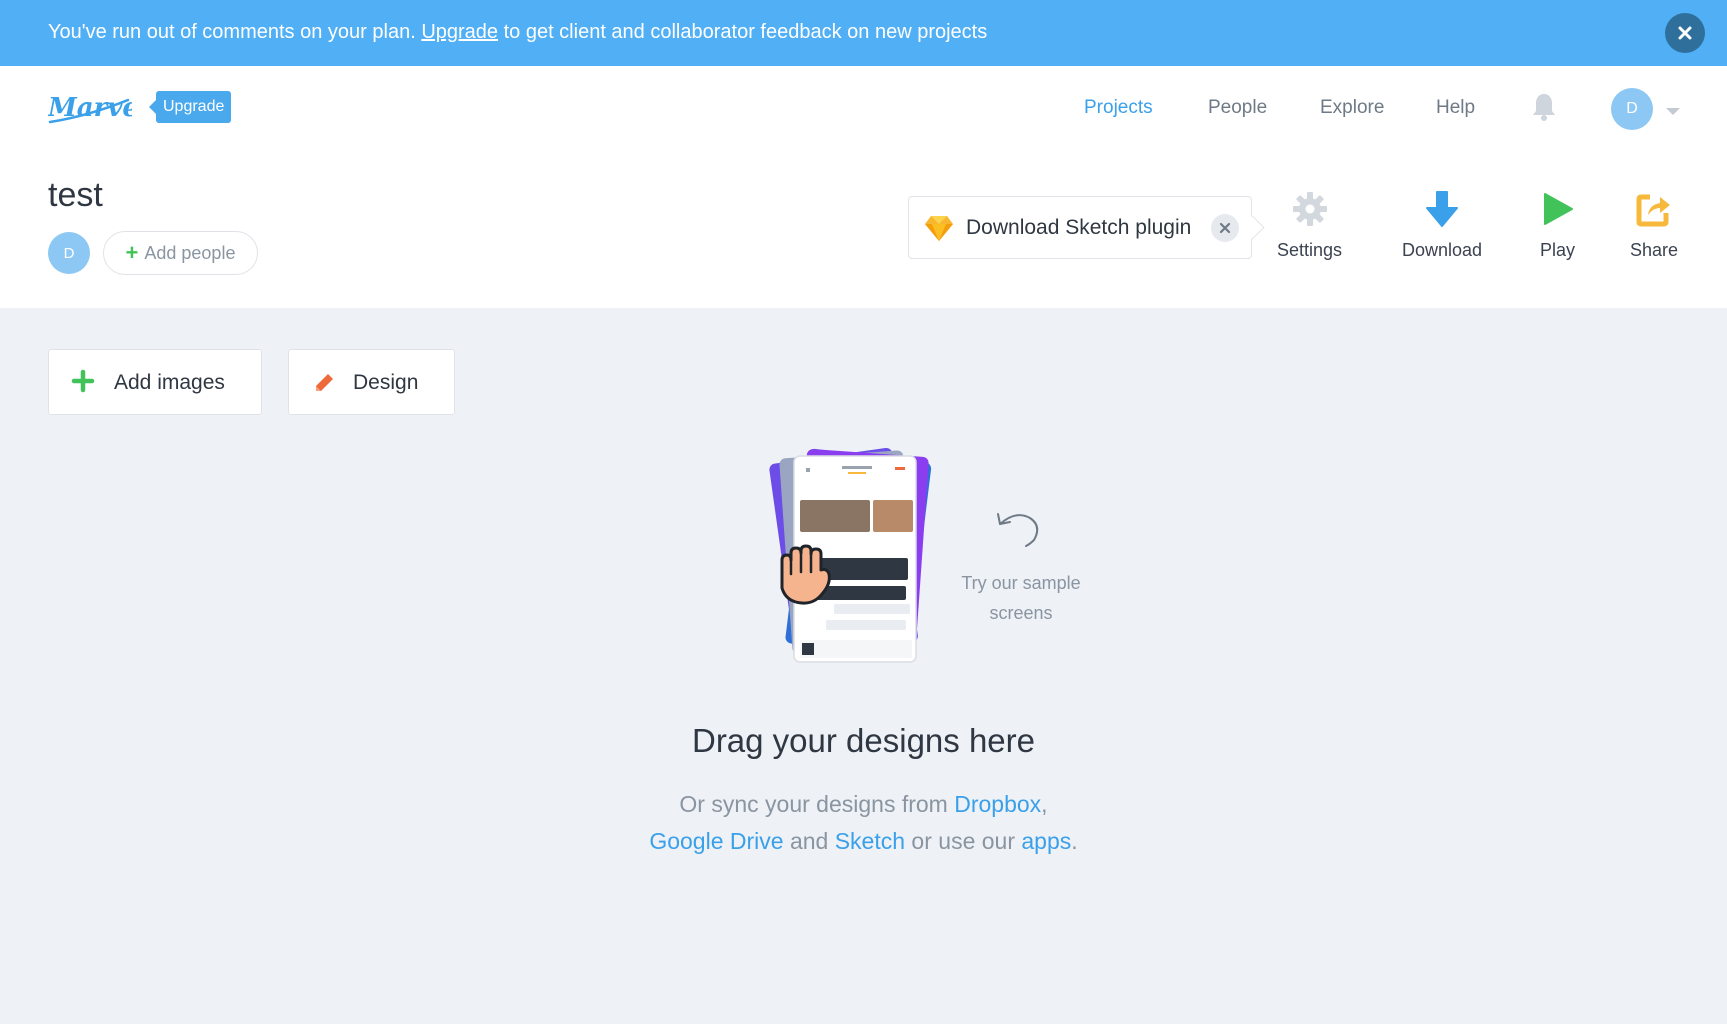  What do you see at coordinates (809, 841) in the screenshot?
I see `sync-and: and` at bounding box center [809, 841].